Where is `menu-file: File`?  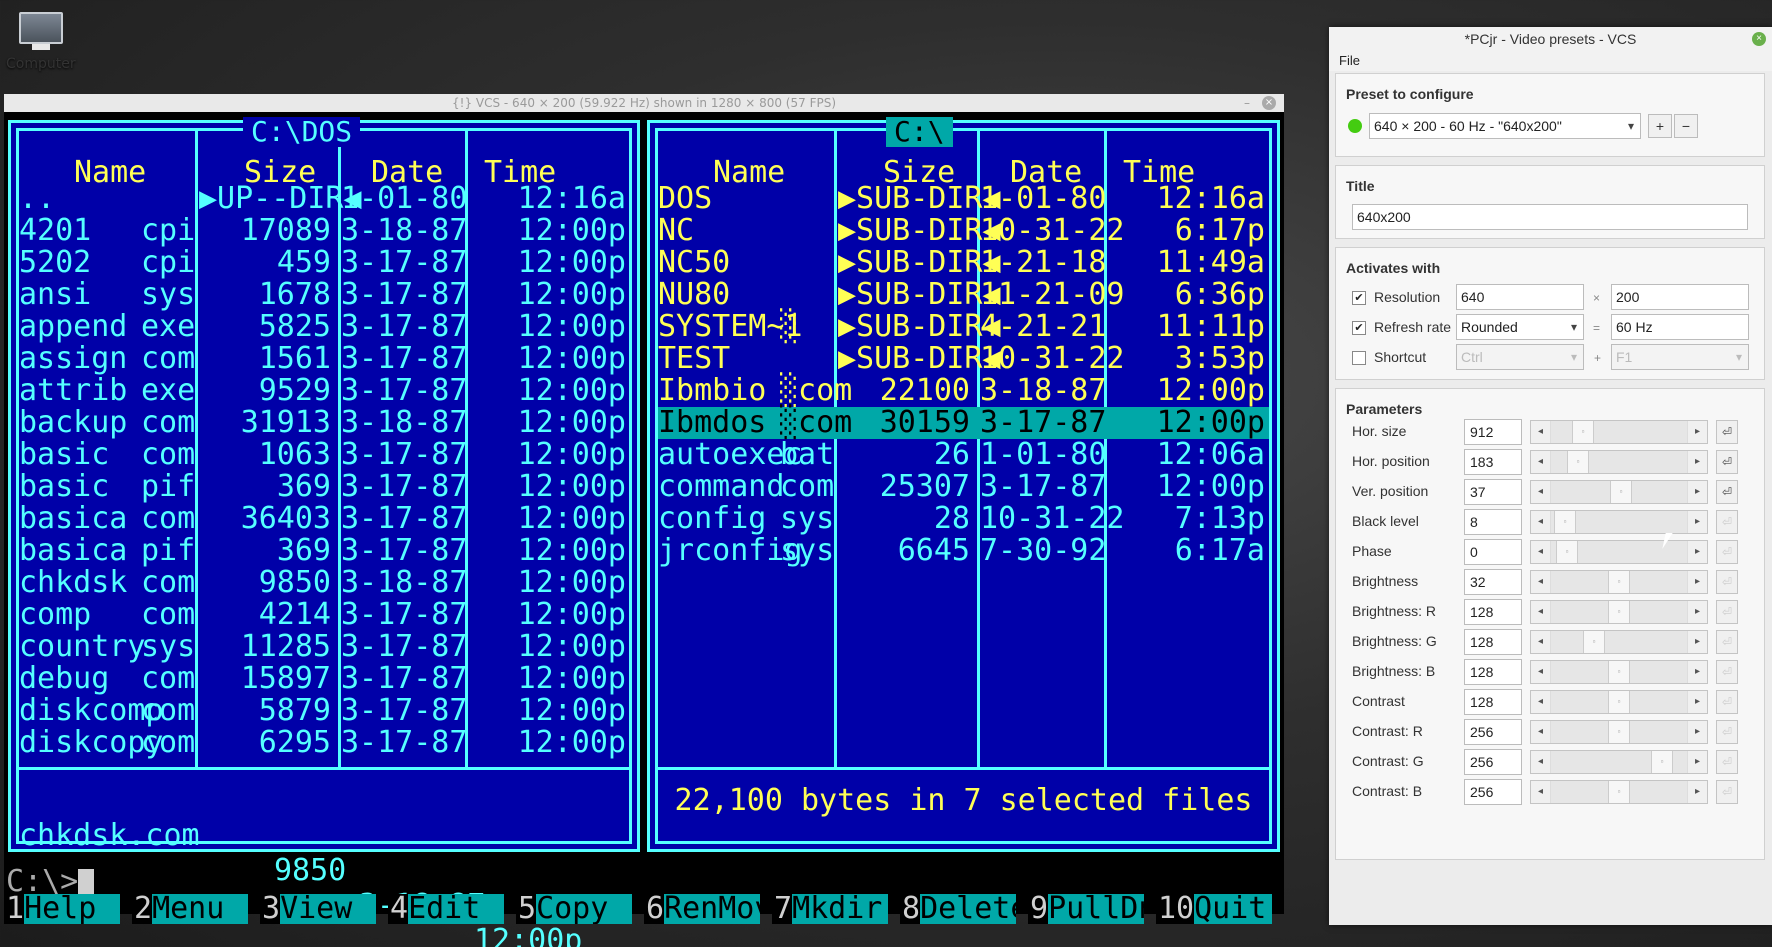 menu-file: File is located at coordinates (1349, 60).